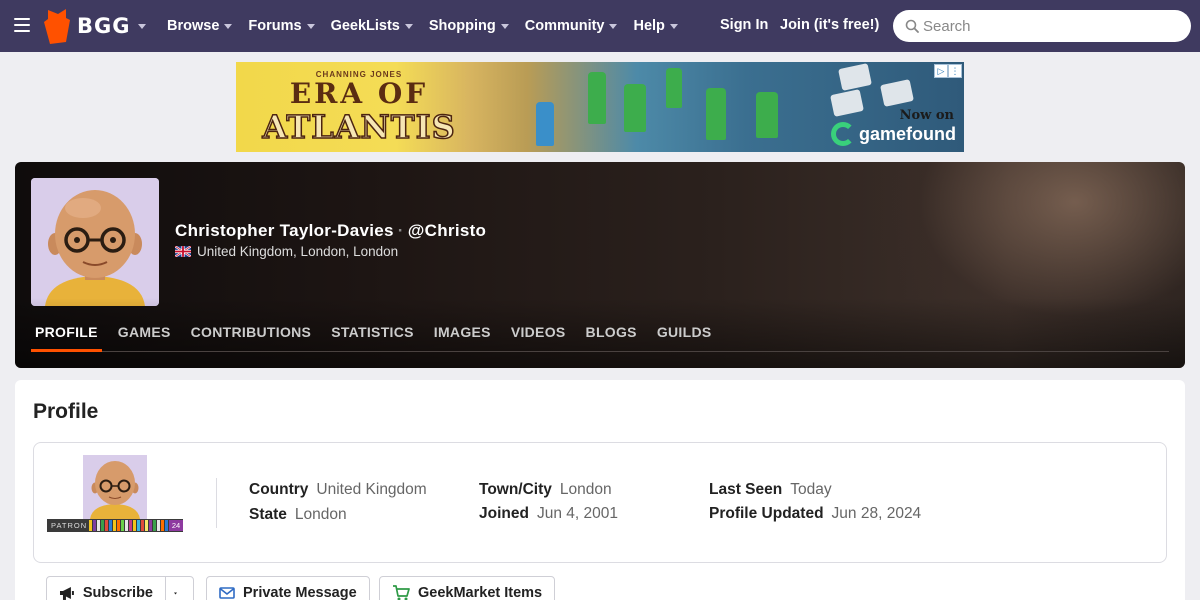  Describe the element at coordinates (279, 489) in the screenshot. I see `country-label: Country` at that location.